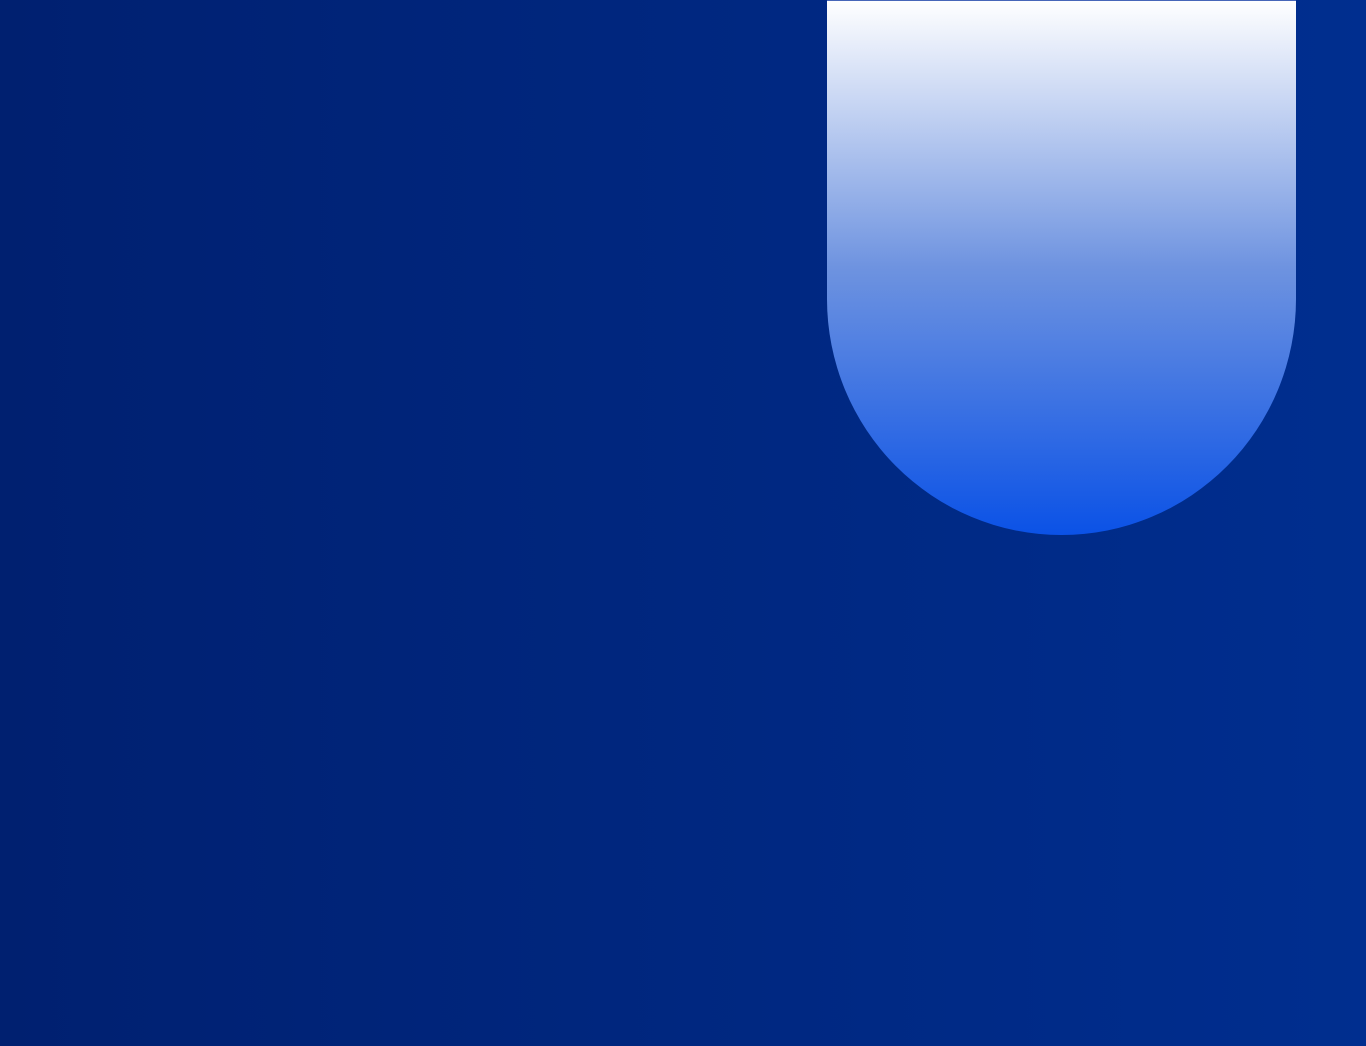 The image size is (1366, 1046). I want to click on pill-top-edge, so click(1061, 0).